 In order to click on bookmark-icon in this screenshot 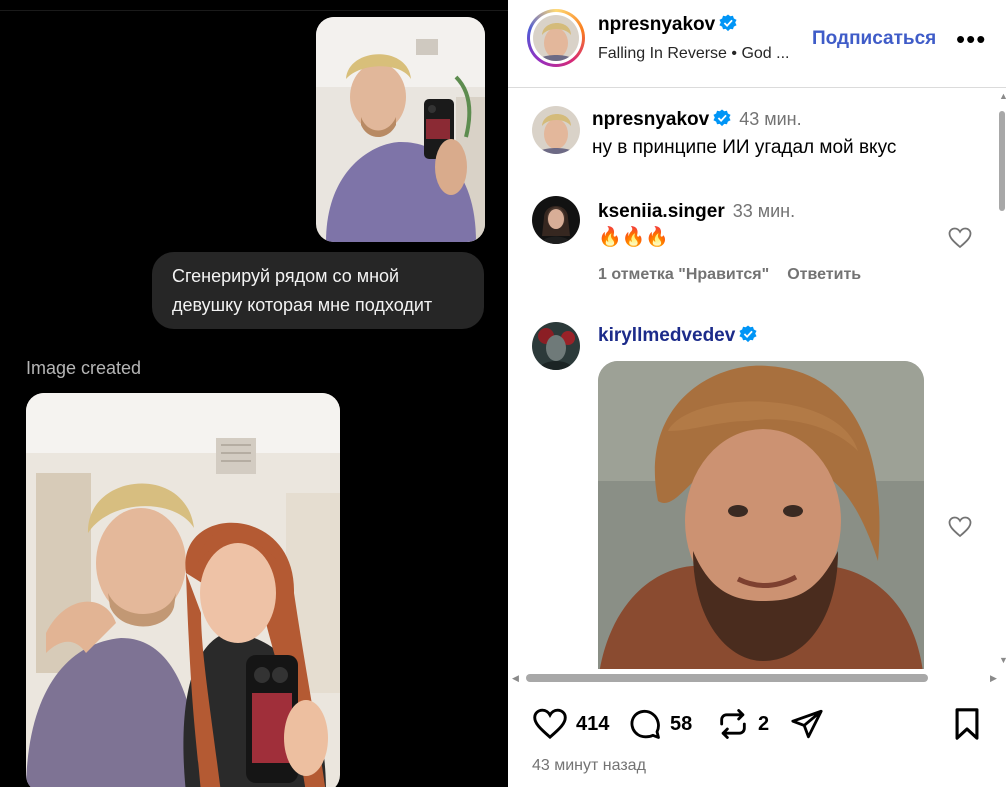, I will do `click(967, 724)`.